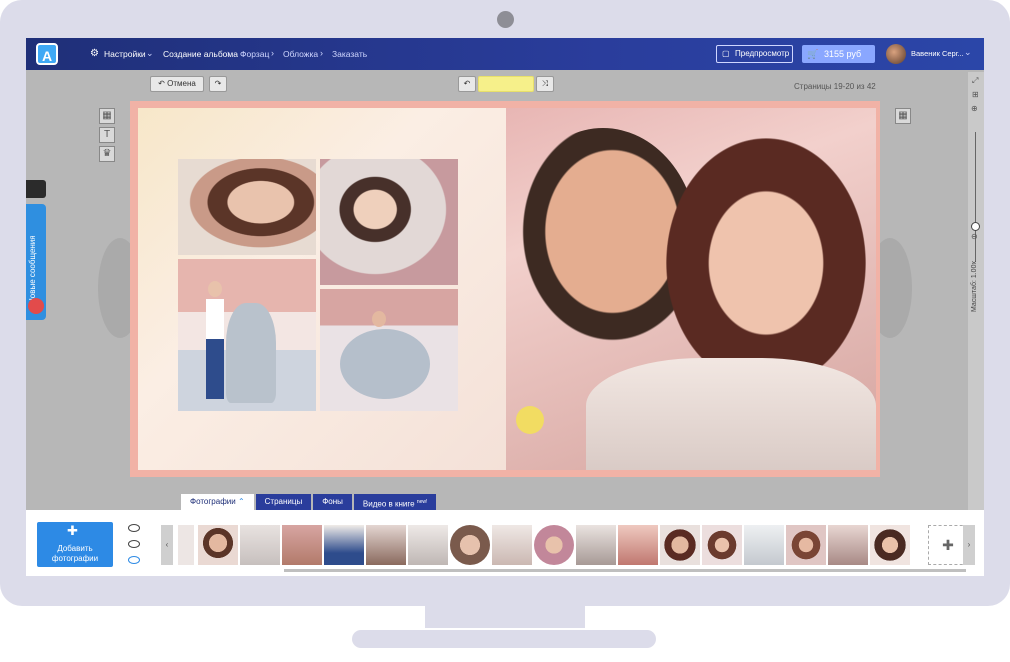 The image size is (1010, 662). What do you see at coordinates (283, 502) in the screenshot?
I see `tab-pages: Страницы` at bounding box center [283, 502].